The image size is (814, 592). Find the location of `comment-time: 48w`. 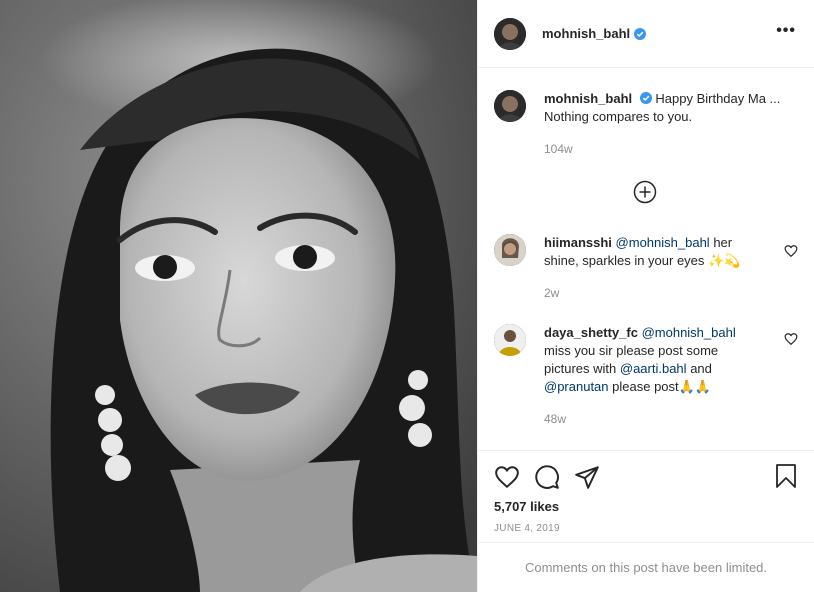

comment-time: 48w is located at coordinates (649, 419).